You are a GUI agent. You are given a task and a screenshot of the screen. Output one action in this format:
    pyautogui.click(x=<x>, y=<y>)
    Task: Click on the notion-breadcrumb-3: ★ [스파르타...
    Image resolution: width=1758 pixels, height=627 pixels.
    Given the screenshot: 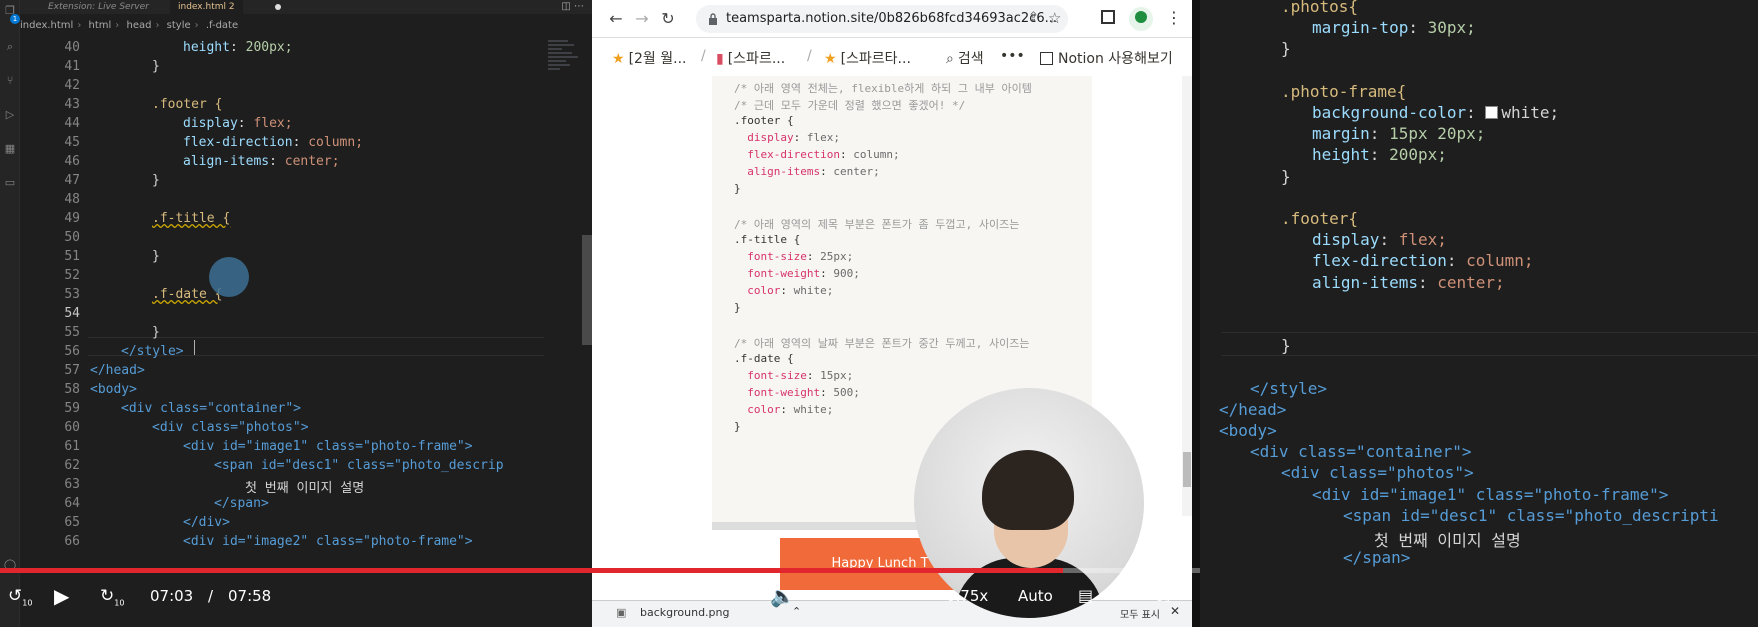 What is the action you would take?
    pyautogui.click(x=867, y=58)
    